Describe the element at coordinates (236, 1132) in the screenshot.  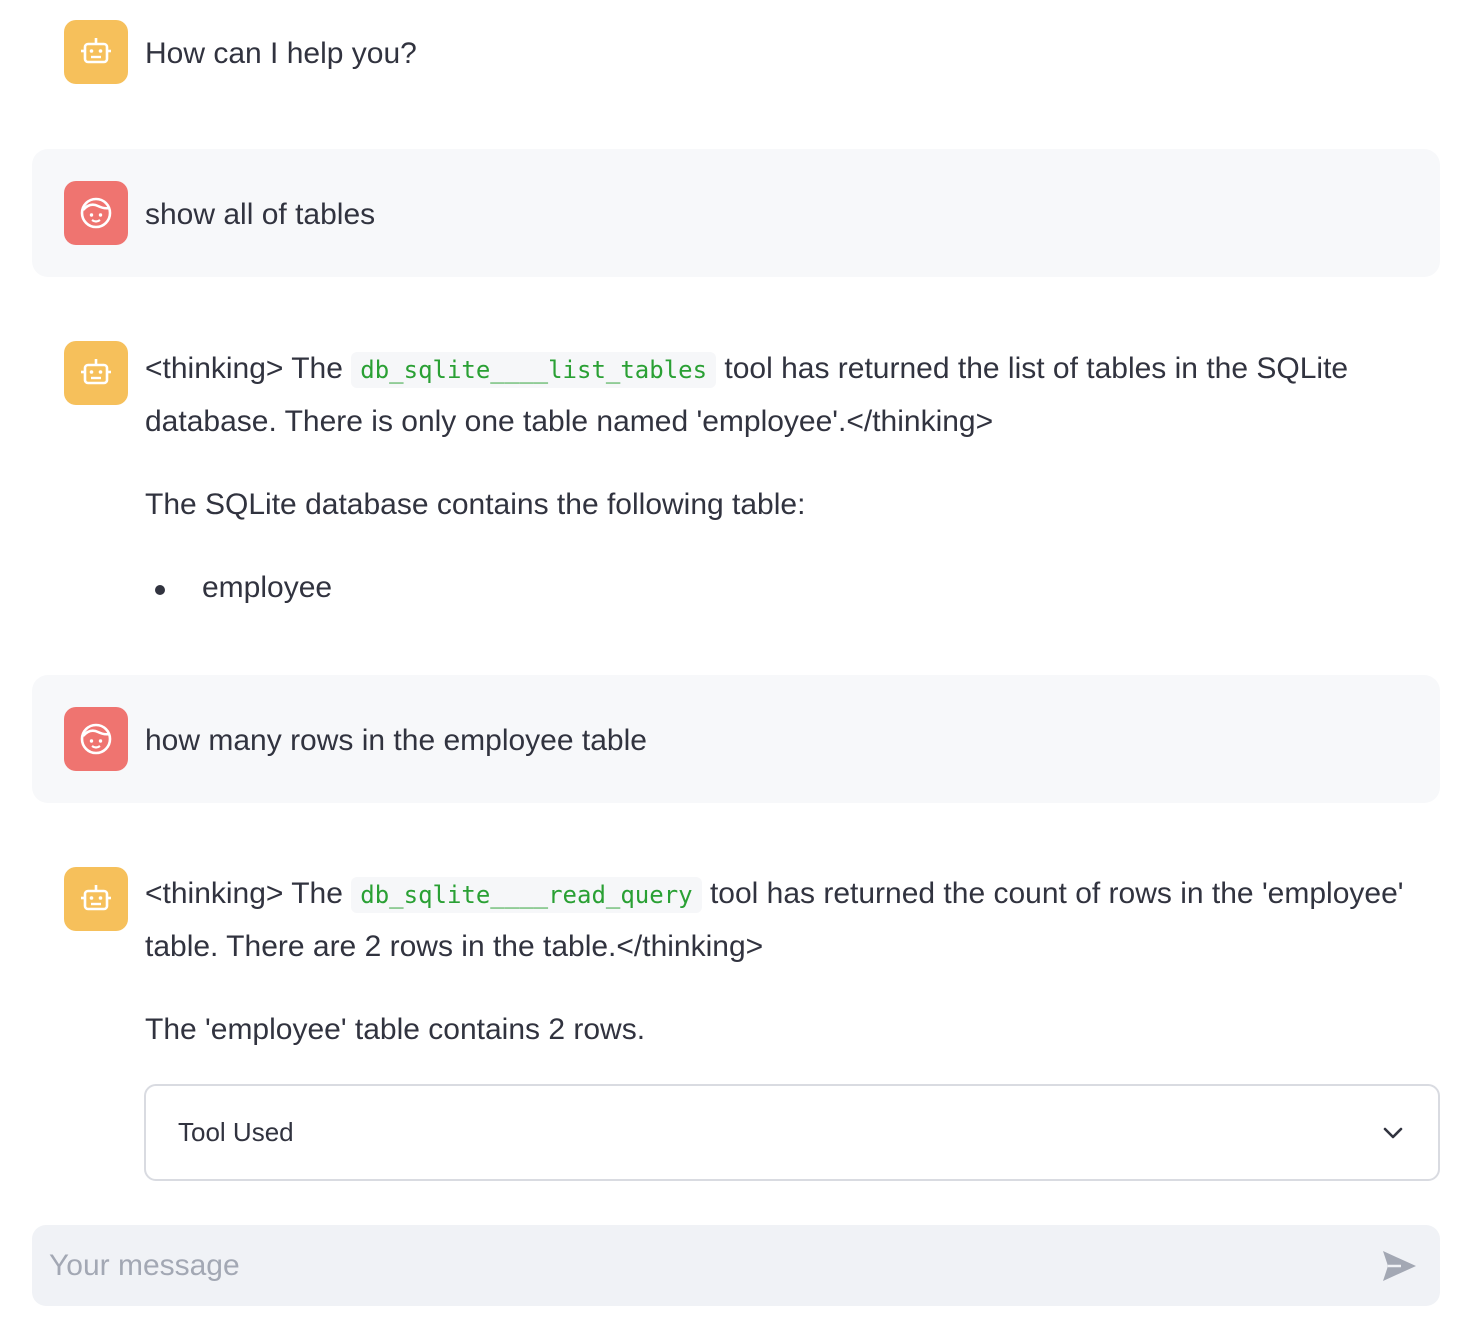
I see `expander-label: Tool Used` at that location.